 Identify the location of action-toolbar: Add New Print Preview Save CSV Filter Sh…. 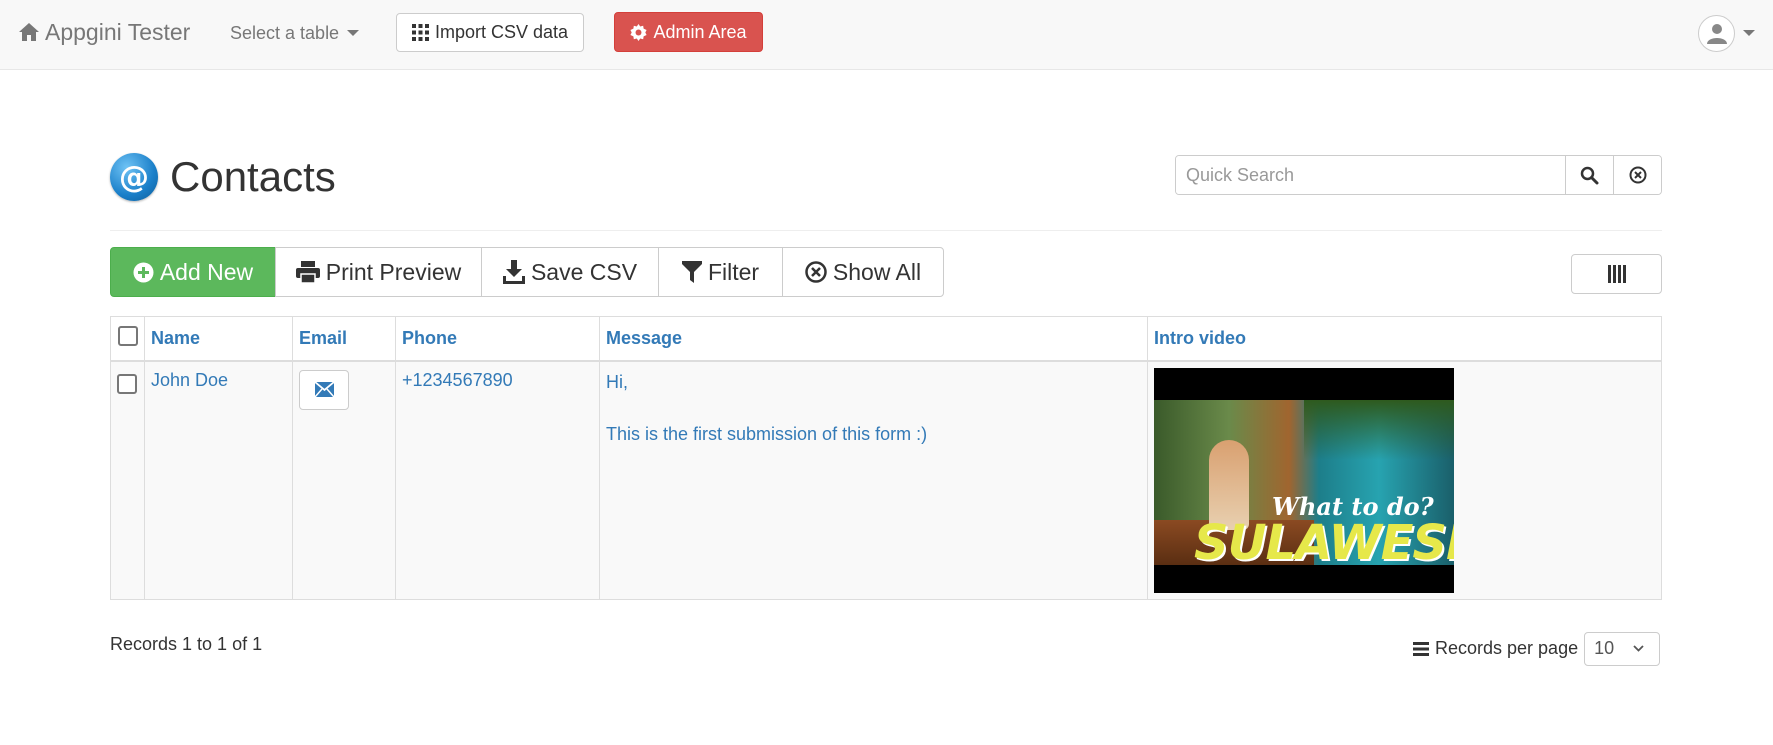
(527, 272).